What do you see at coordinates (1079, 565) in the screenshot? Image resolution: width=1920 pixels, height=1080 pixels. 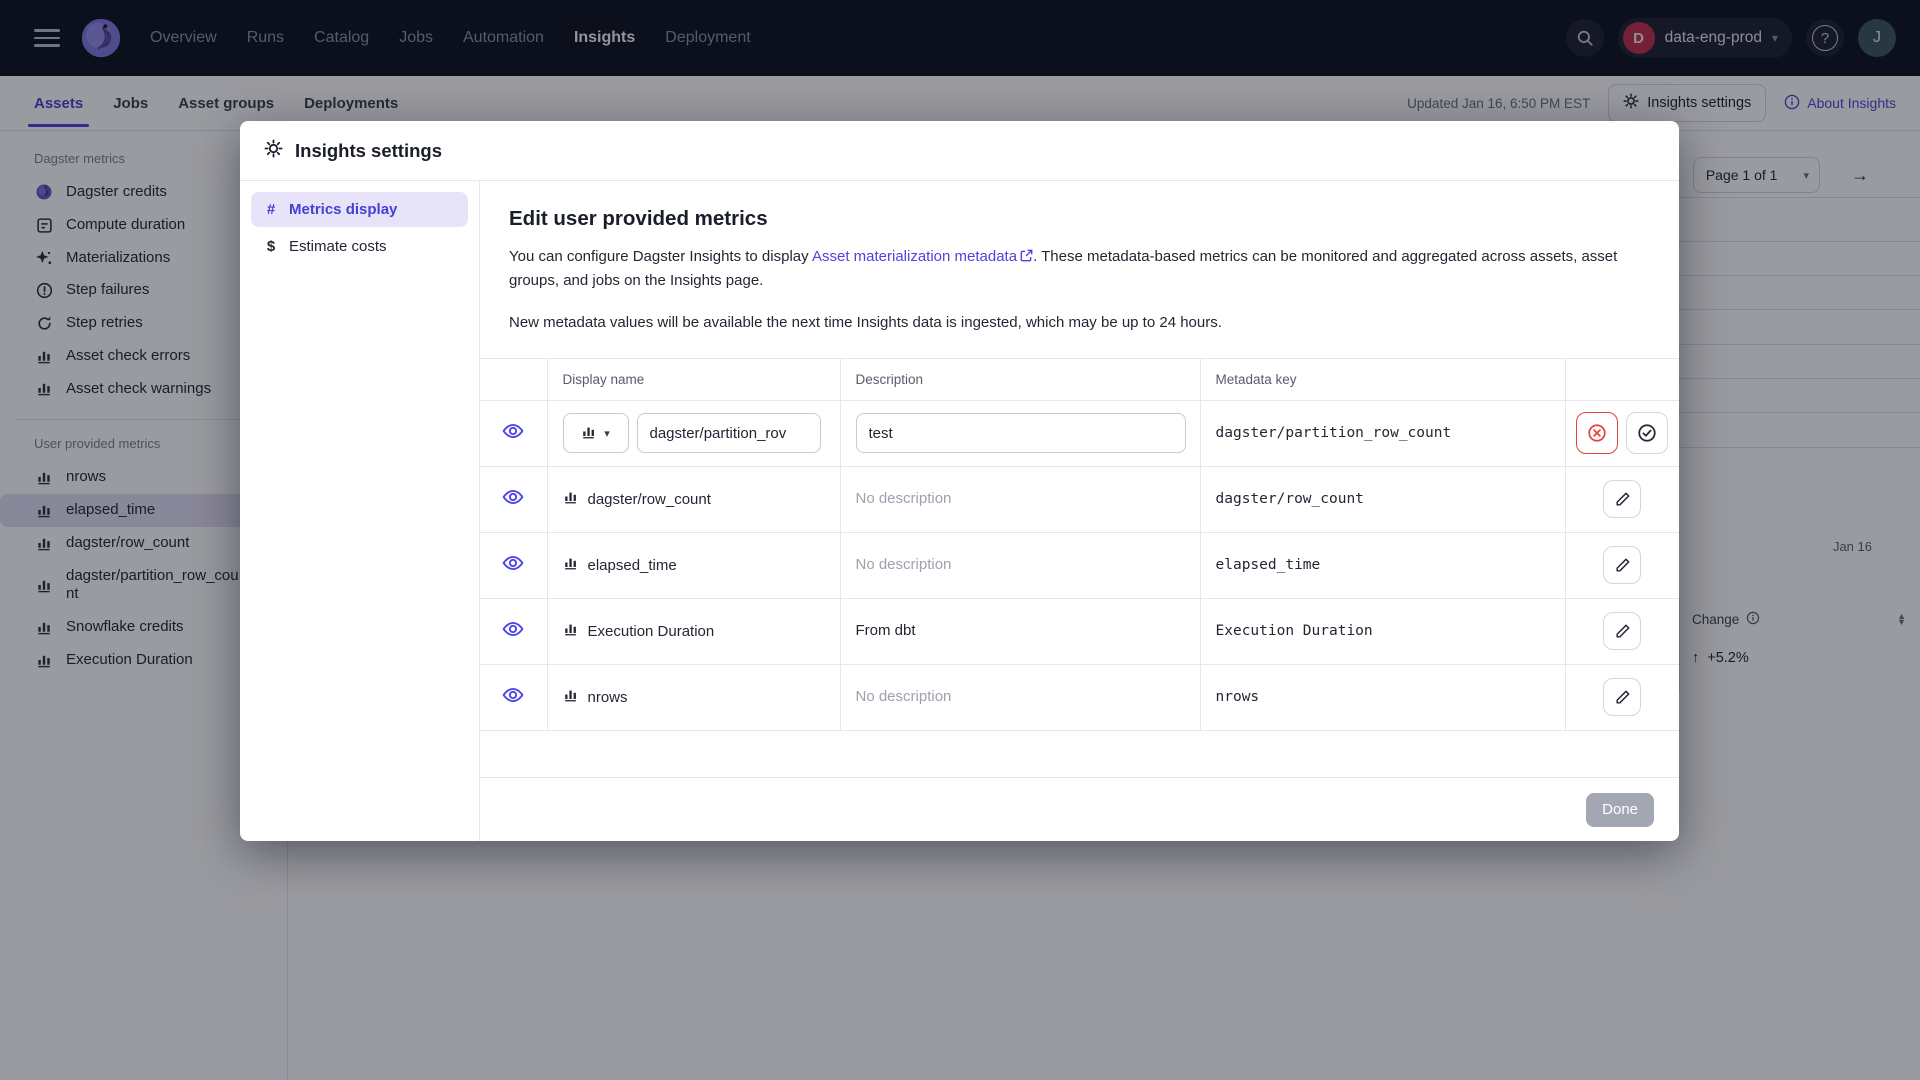 I see `table-row: elapsed_time No description elapsed_time` at bounding box center [1079, 565].